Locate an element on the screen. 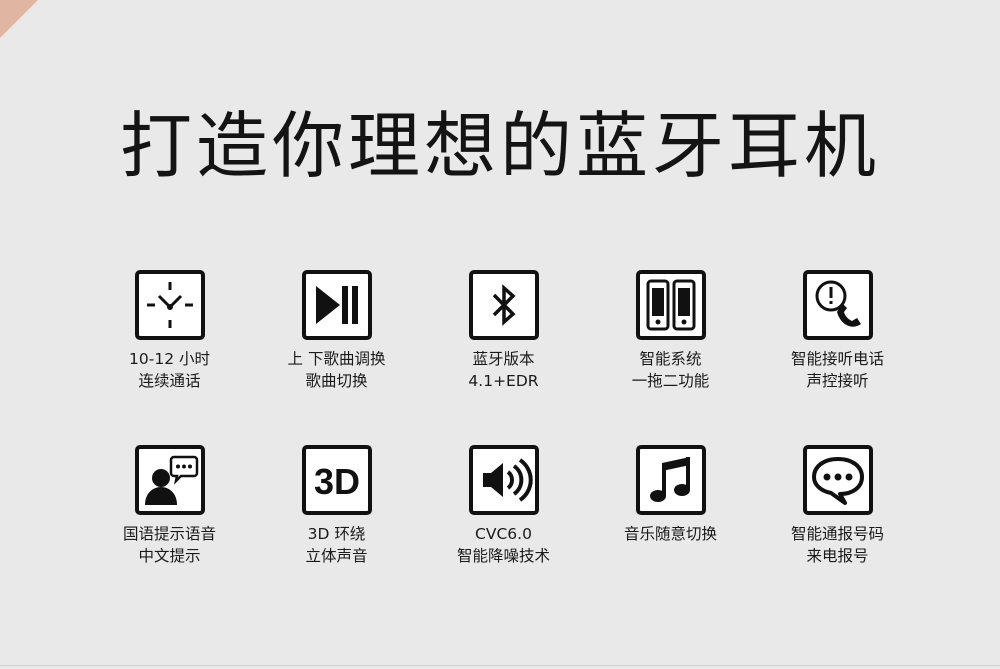  feature-label-line1: 蓝牙版本 is located at coordinates (503, 359).